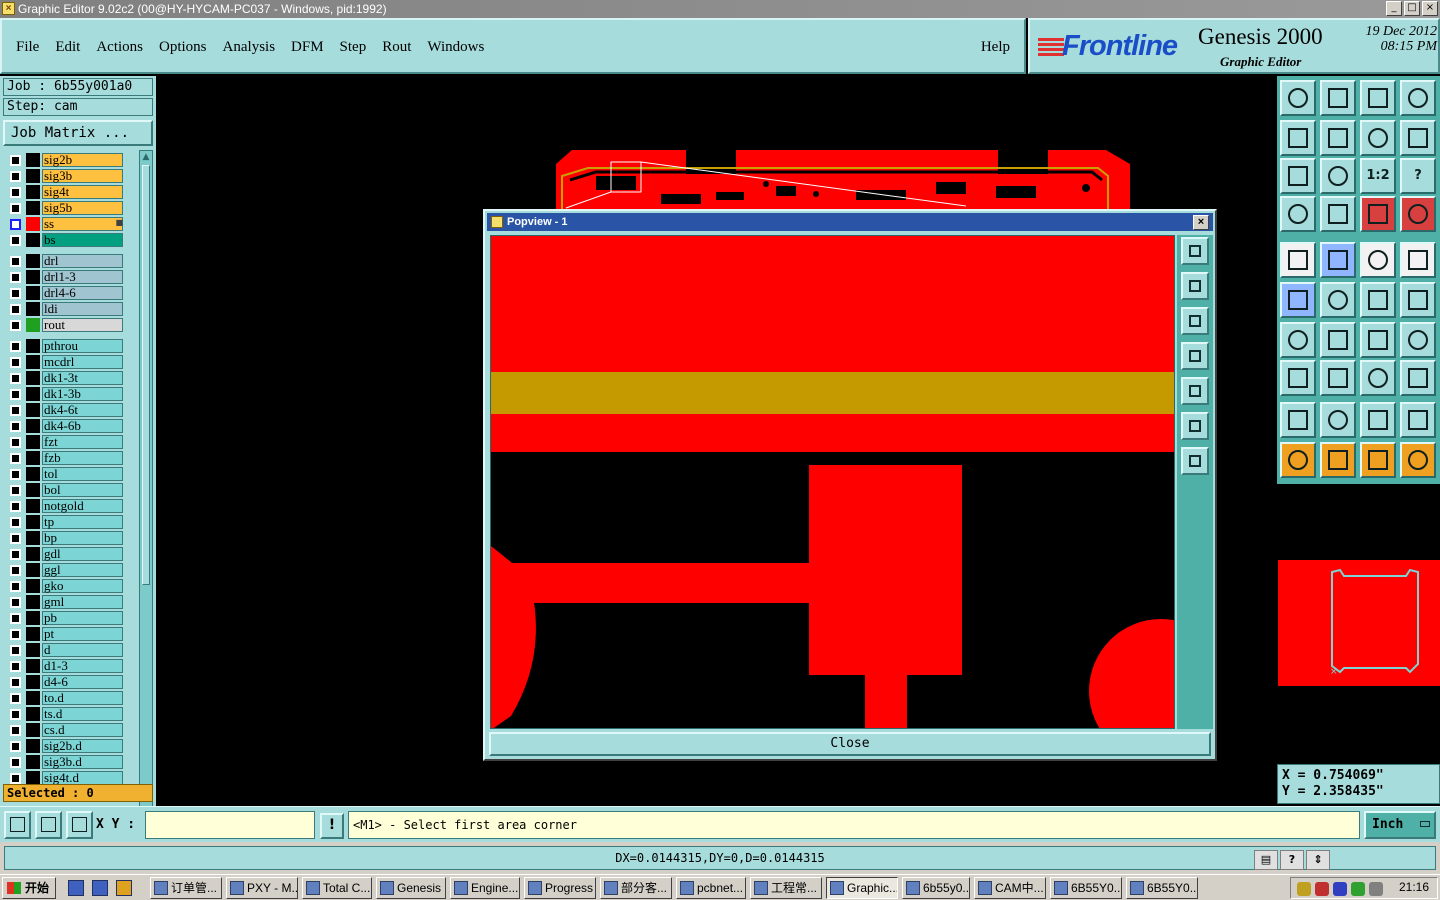 This screenshot has width=1440, height=900. I want to click on layer-name: sig3b.d, so click(82, 762).